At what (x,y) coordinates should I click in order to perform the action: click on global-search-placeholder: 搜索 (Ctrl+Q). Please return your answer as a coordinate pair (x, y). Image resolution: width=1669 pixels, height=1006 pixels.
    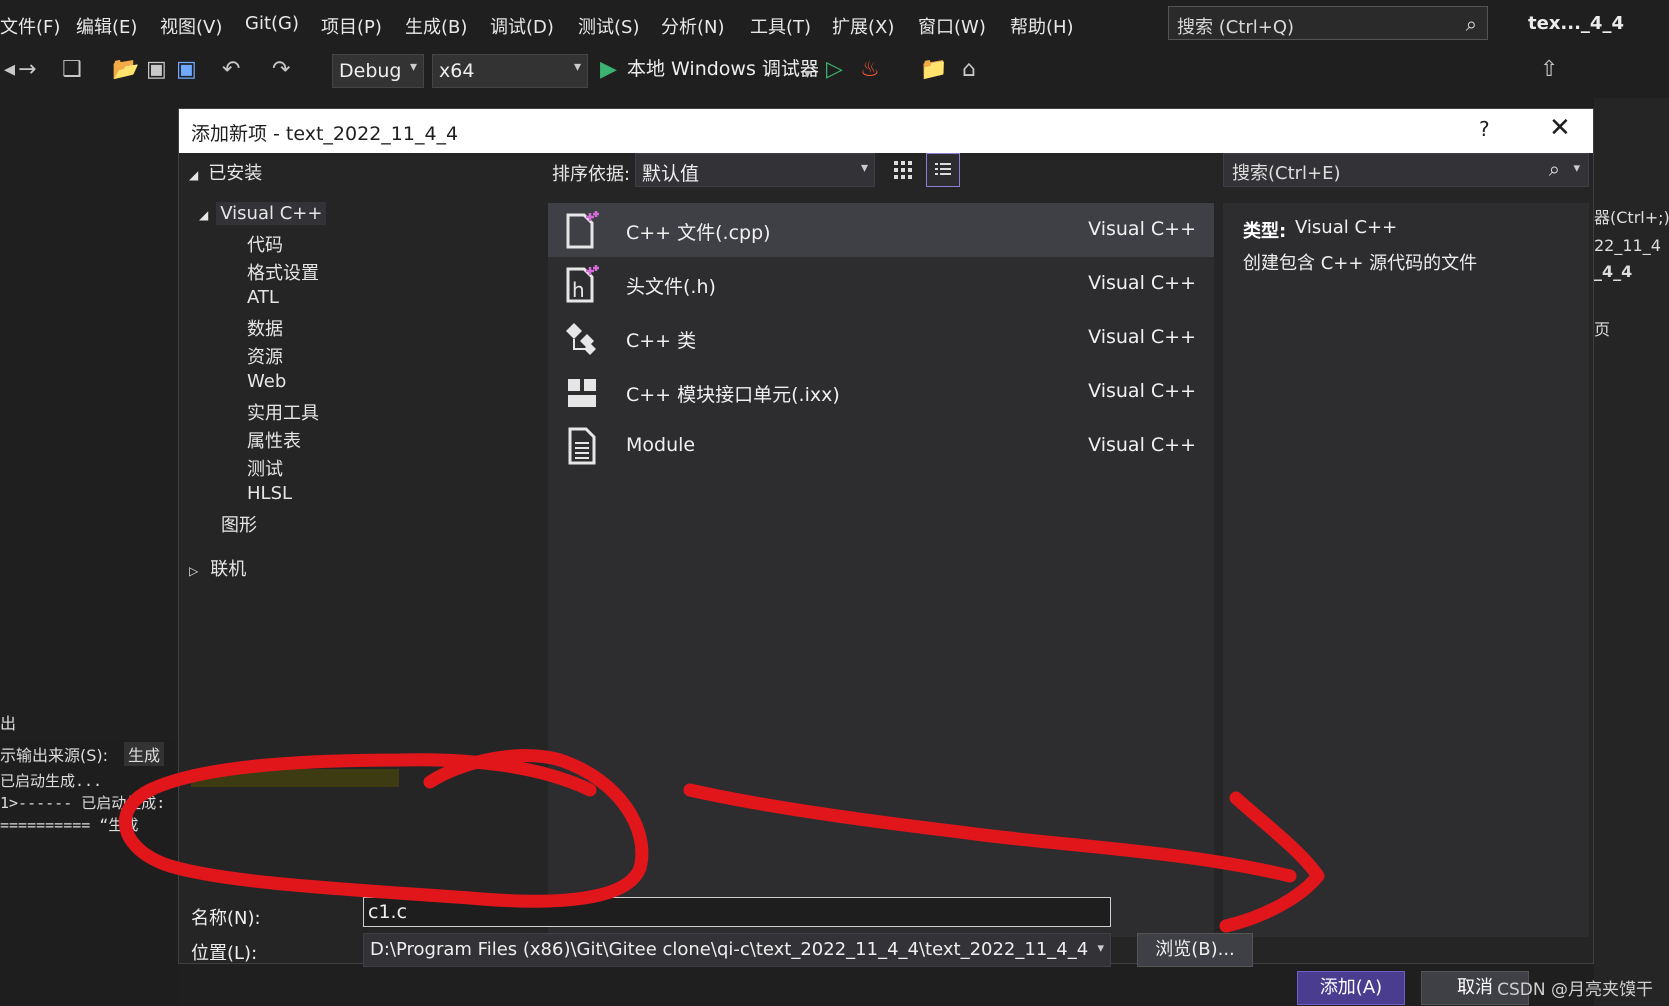
    Looking at the image, I should click on (1236, 27).